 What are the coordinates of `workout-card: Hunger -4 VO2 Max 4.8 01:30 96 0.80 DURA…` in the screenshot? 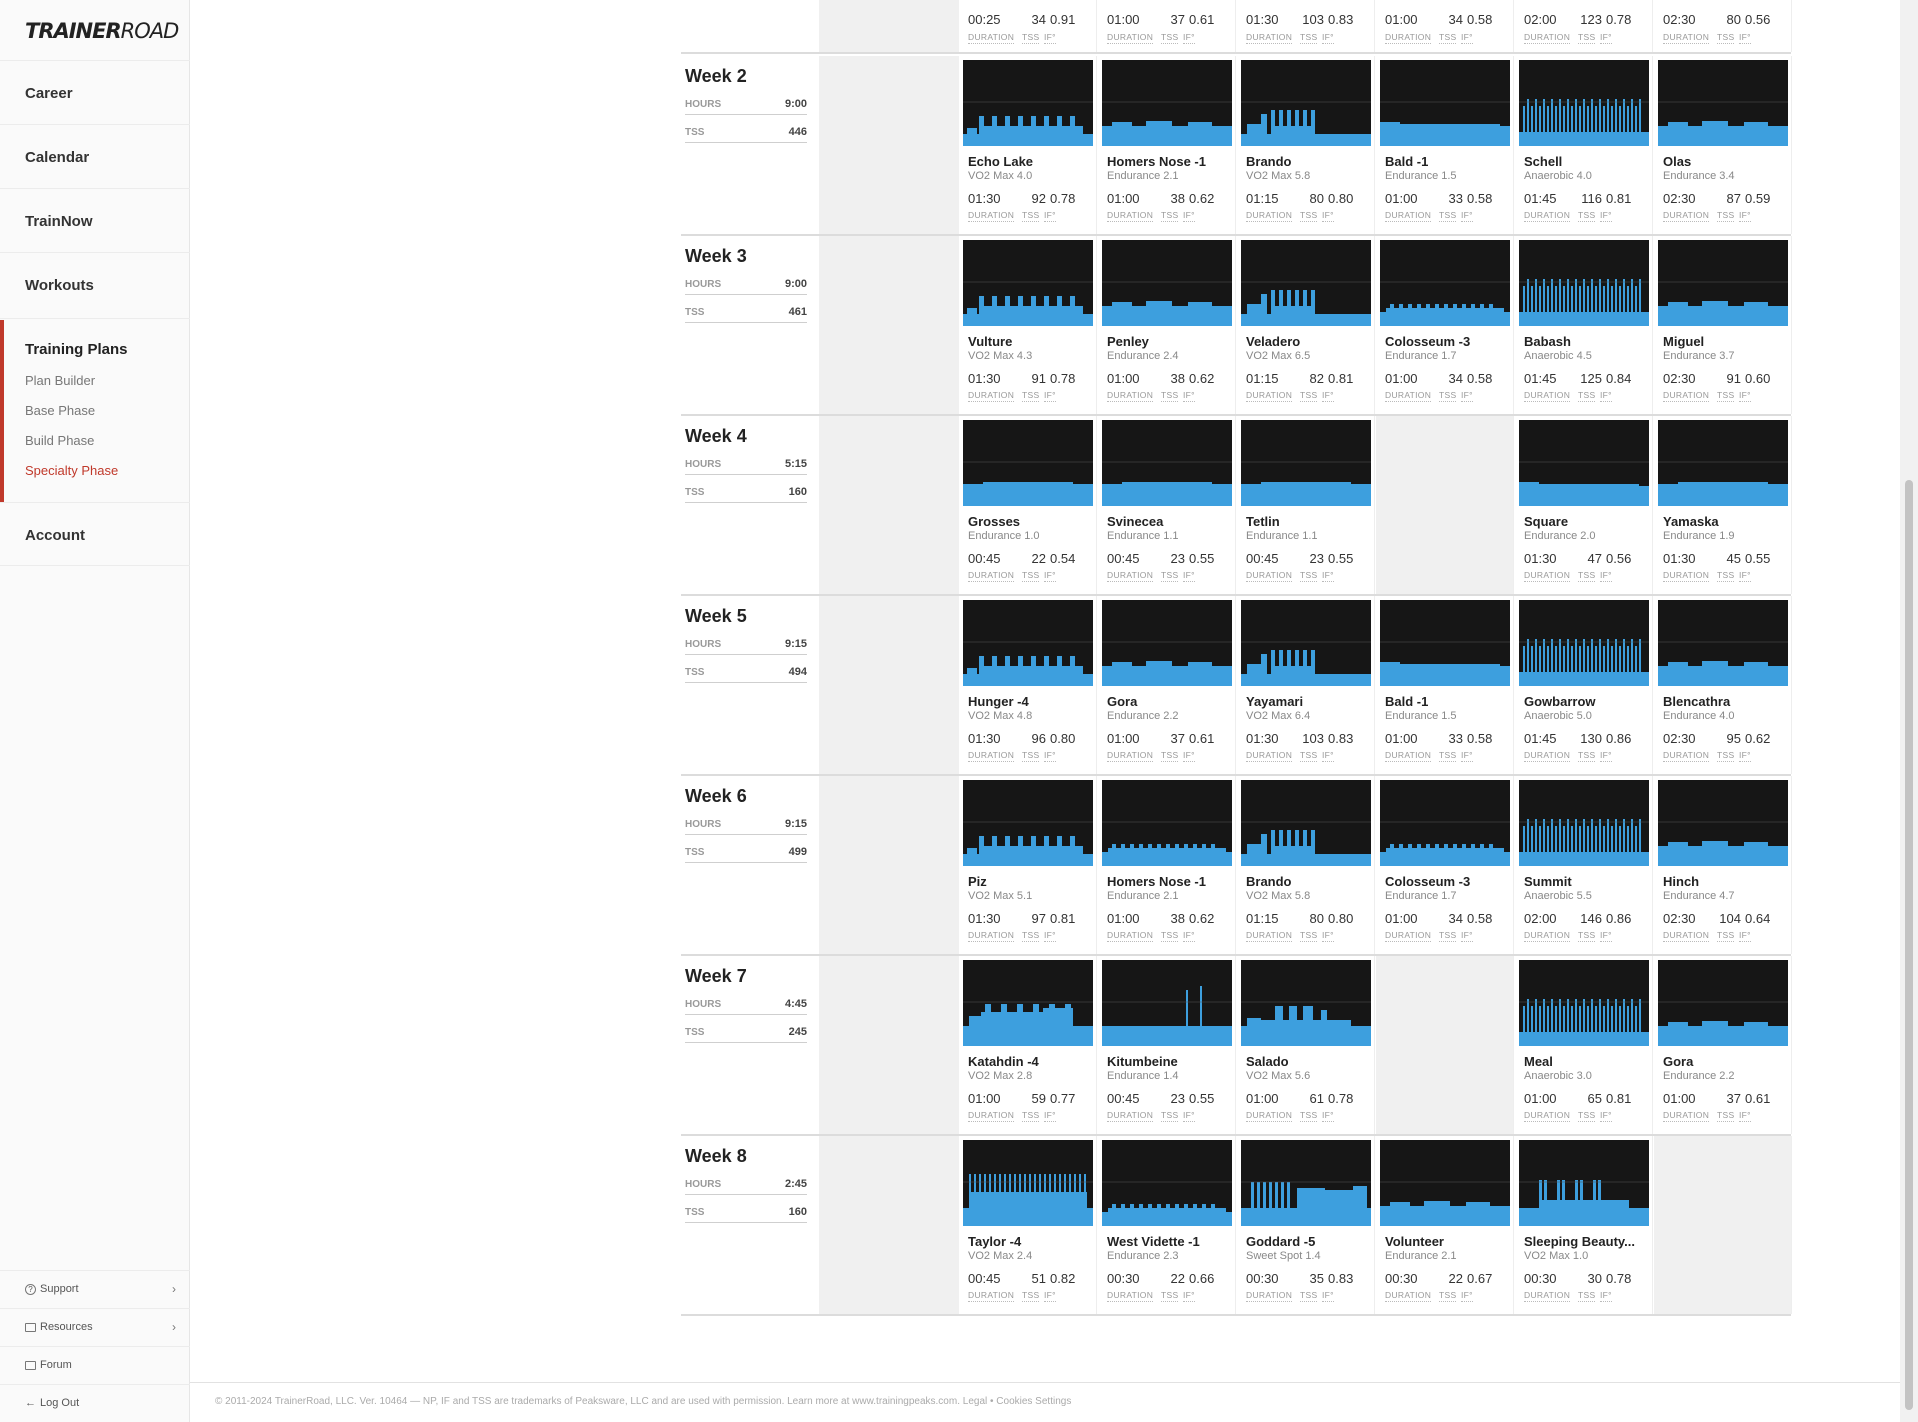 It's located at (1028, 685).